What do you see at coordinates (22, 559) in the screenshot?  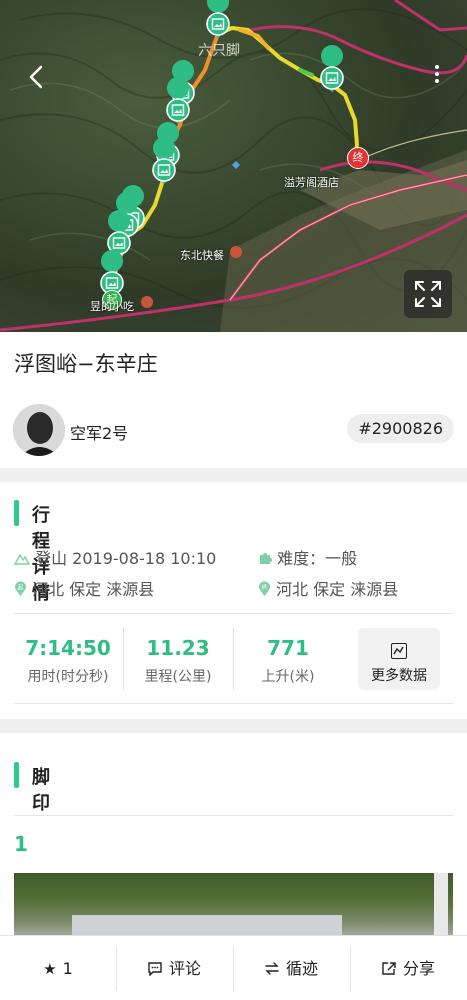 I see `mountain-icon` at bounding box center [22, 559].